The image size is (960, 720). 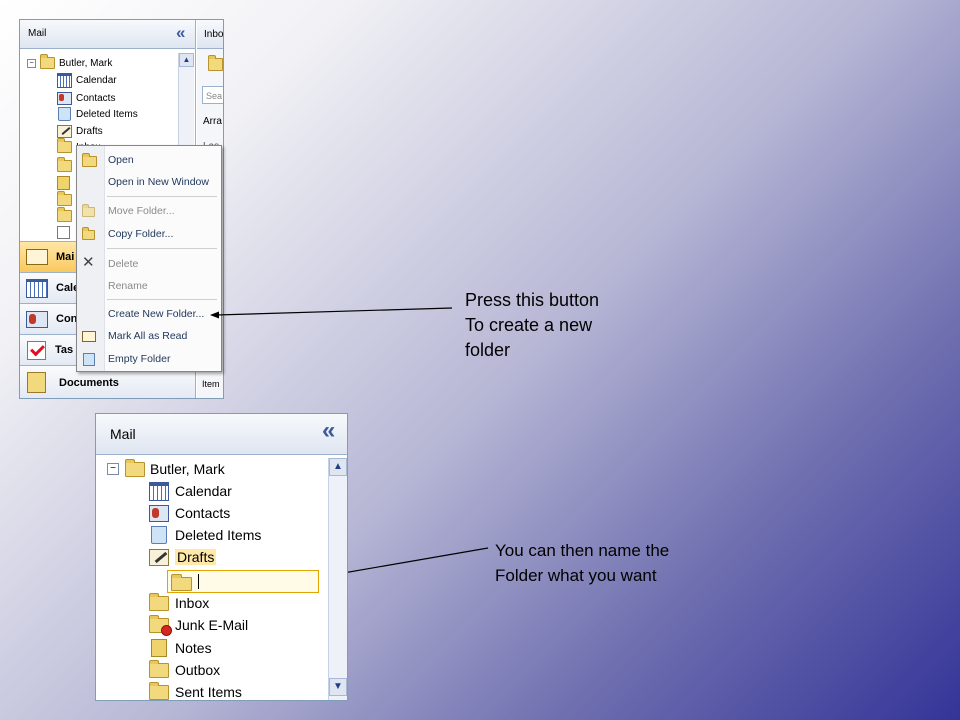 What do you see at coordinates (529, 325) in the screenshot?
I see `callout-line: To create a new` at bounding box center [529, 325].